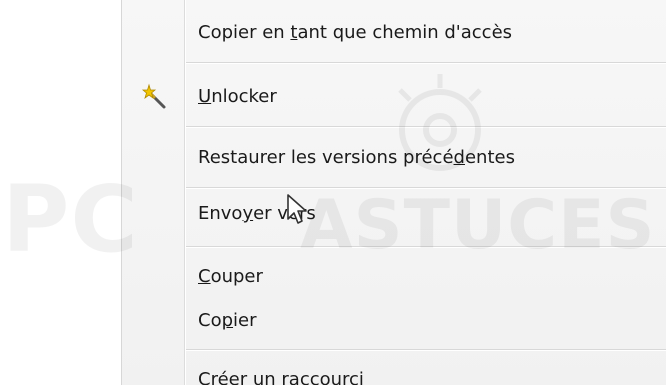  I want to click on magic-wand-icon, so click(153, 96).